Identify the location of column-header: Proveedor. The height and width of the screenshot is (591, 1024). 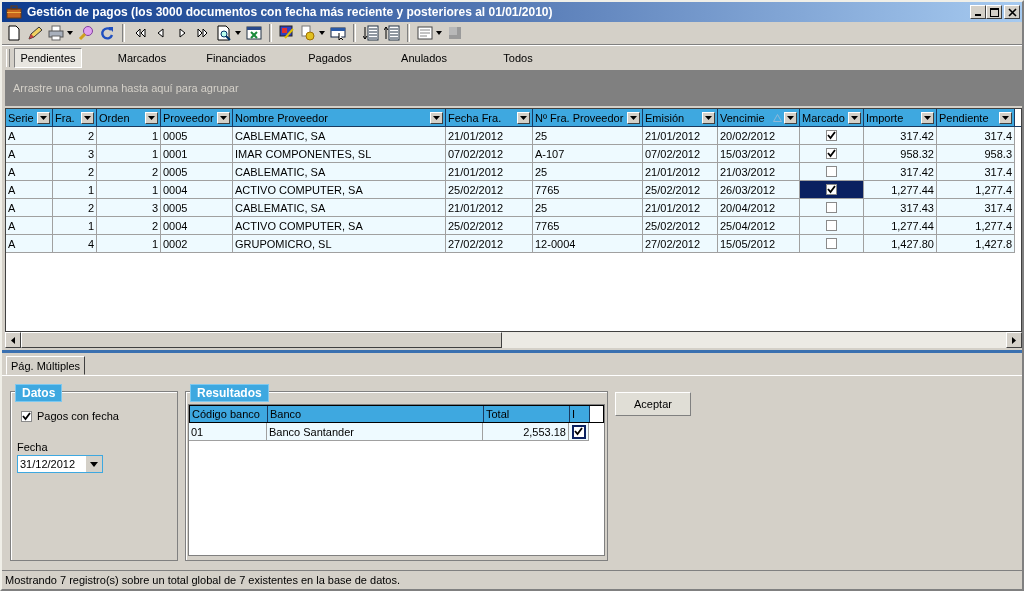
(197, 117).